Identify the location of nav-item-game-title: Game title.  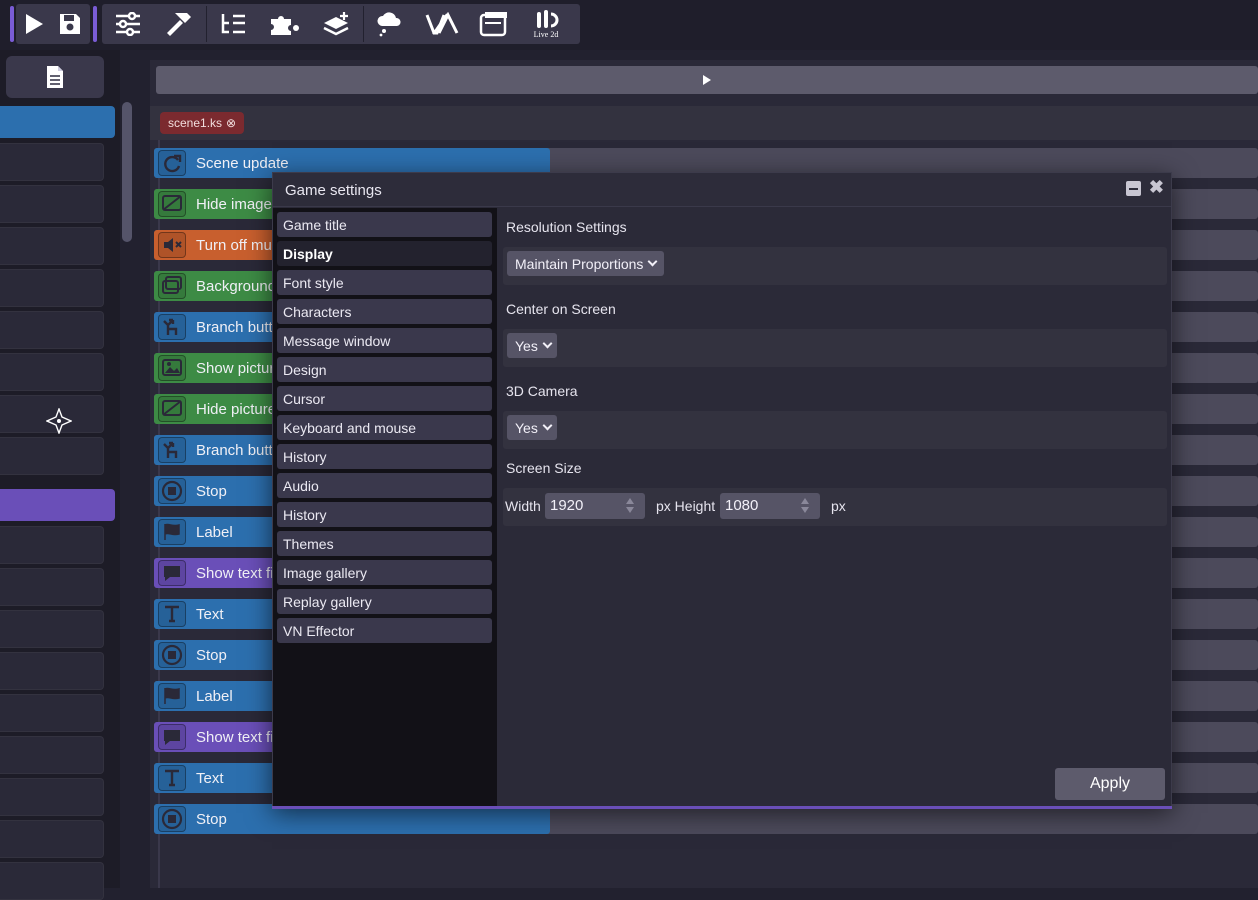
(384, 224).